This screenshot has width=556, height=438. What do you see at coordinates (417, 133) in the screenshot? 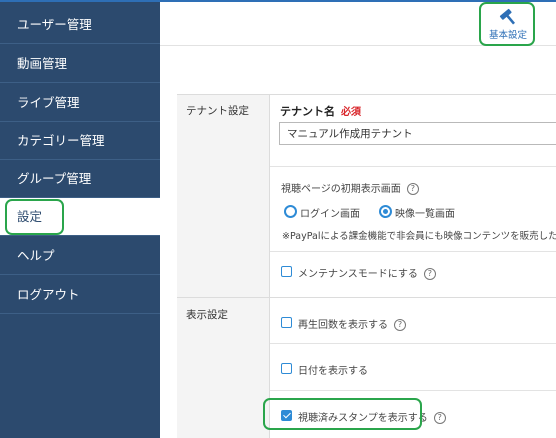
I see `tenant-name-input` at bounding box center [417, 133].